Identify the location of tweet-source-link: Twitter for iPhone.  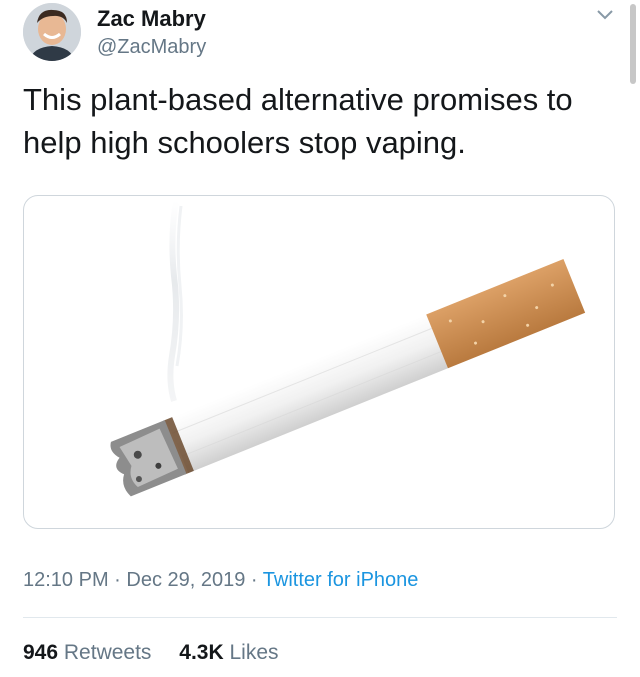
(341, 580).